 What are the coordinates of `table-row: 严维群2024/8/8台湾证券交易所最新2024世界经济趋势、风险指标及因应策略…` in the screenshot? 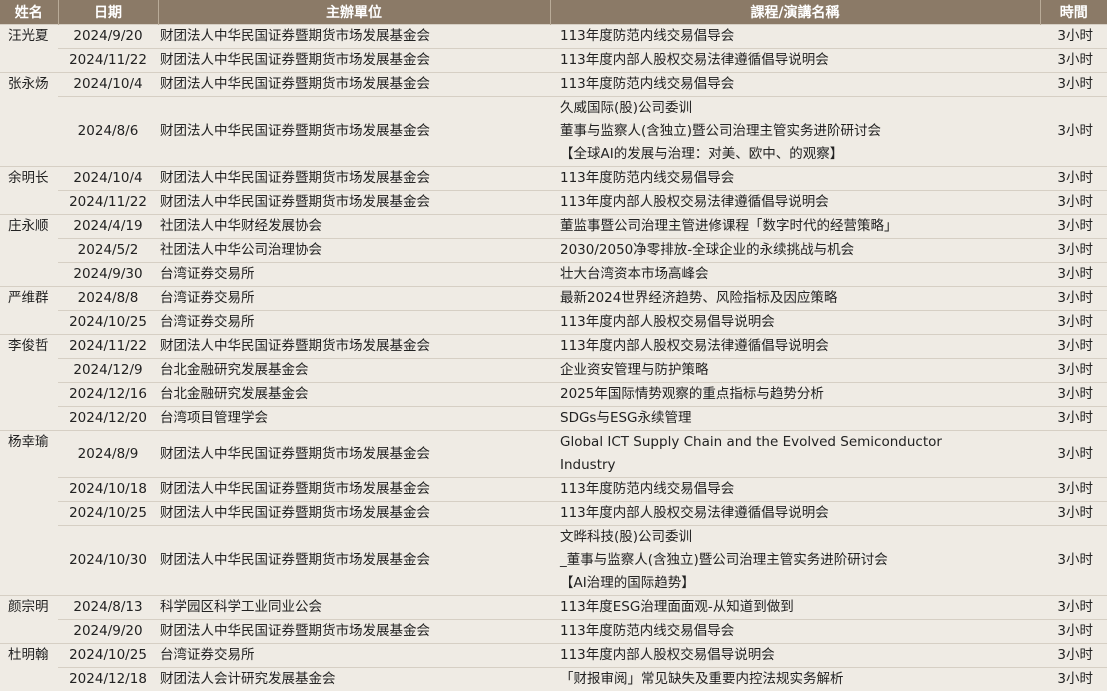 It's located at (553, 299).